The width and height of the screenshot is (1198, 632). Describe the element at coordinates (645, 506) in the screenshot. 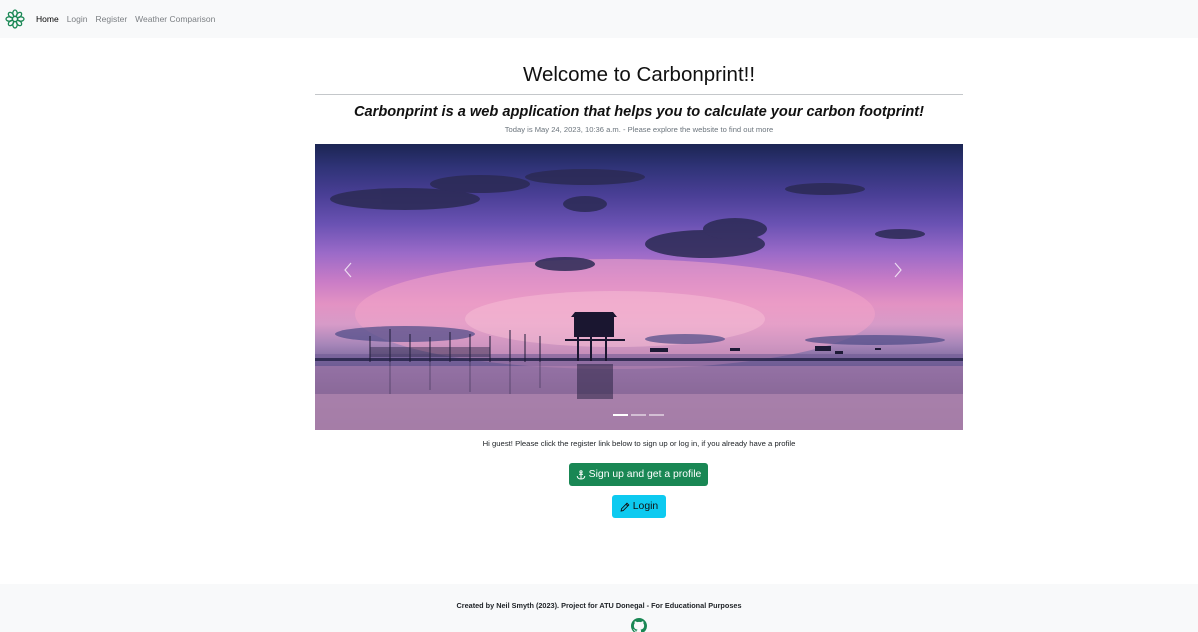

I see `login-button-label: Login` at that location.